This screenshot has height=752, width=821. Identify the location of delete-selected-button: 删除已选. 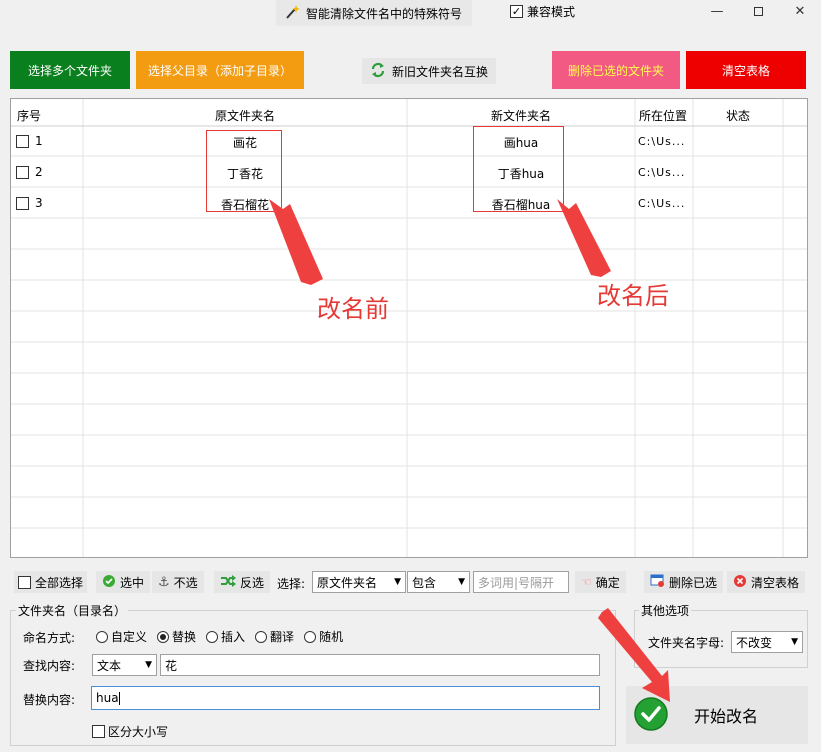
(684, 582).